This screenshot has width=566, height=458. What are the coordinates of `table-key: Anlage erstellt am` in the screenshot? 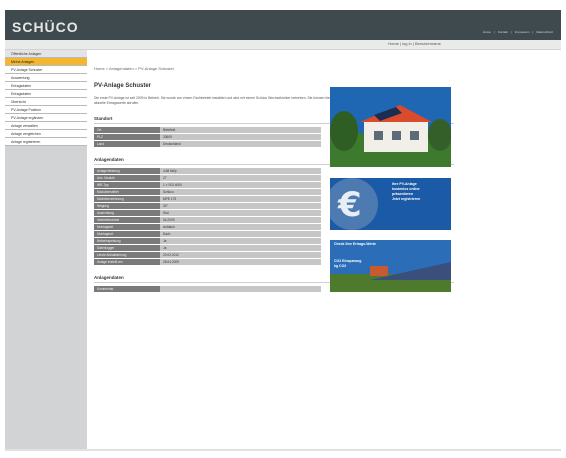 It's located at (127, 262).